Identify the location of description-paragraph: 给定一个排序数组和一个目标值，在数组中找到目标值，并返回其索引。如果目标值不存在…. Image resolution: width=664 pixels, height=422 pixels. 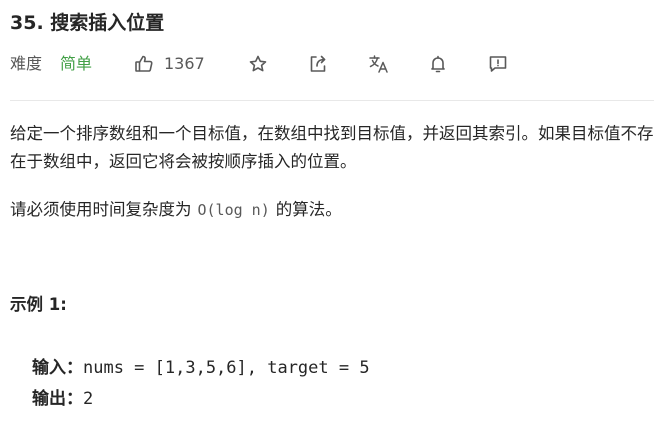
(332, 147).